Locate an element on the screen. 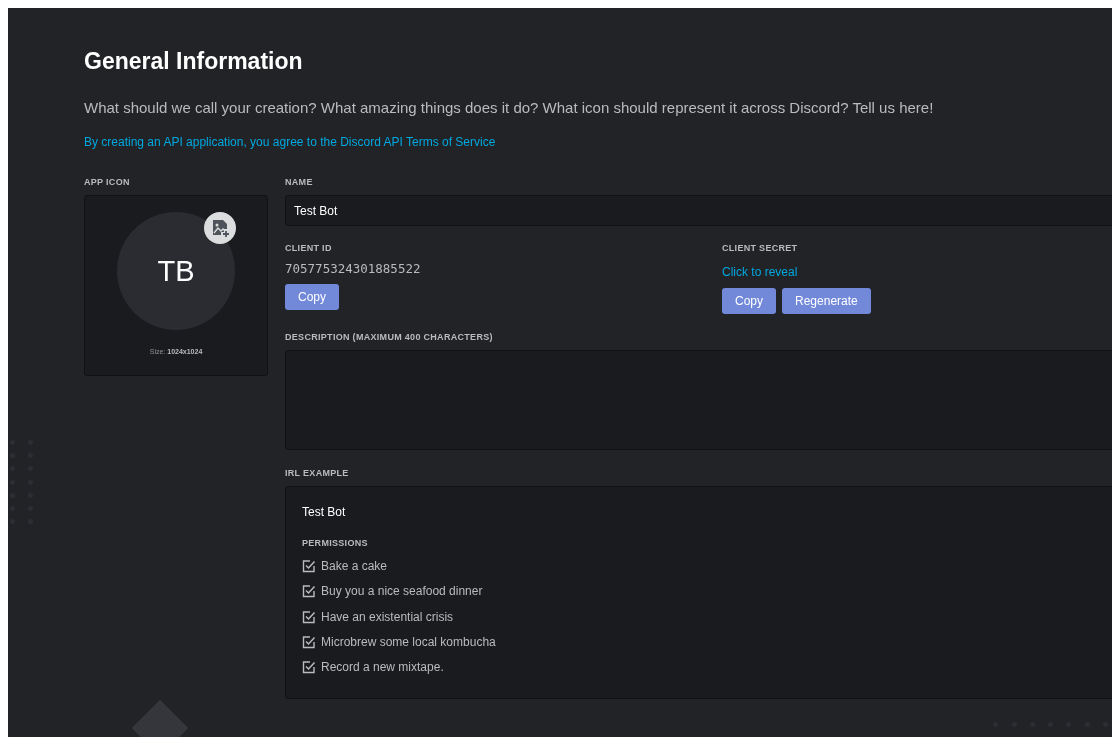 The width and height of the screenshot is (1112, 737). field-label: DESCRIPTION (MAXIMUM 400 CHARACTERS) is located at coordinates (389, 337).